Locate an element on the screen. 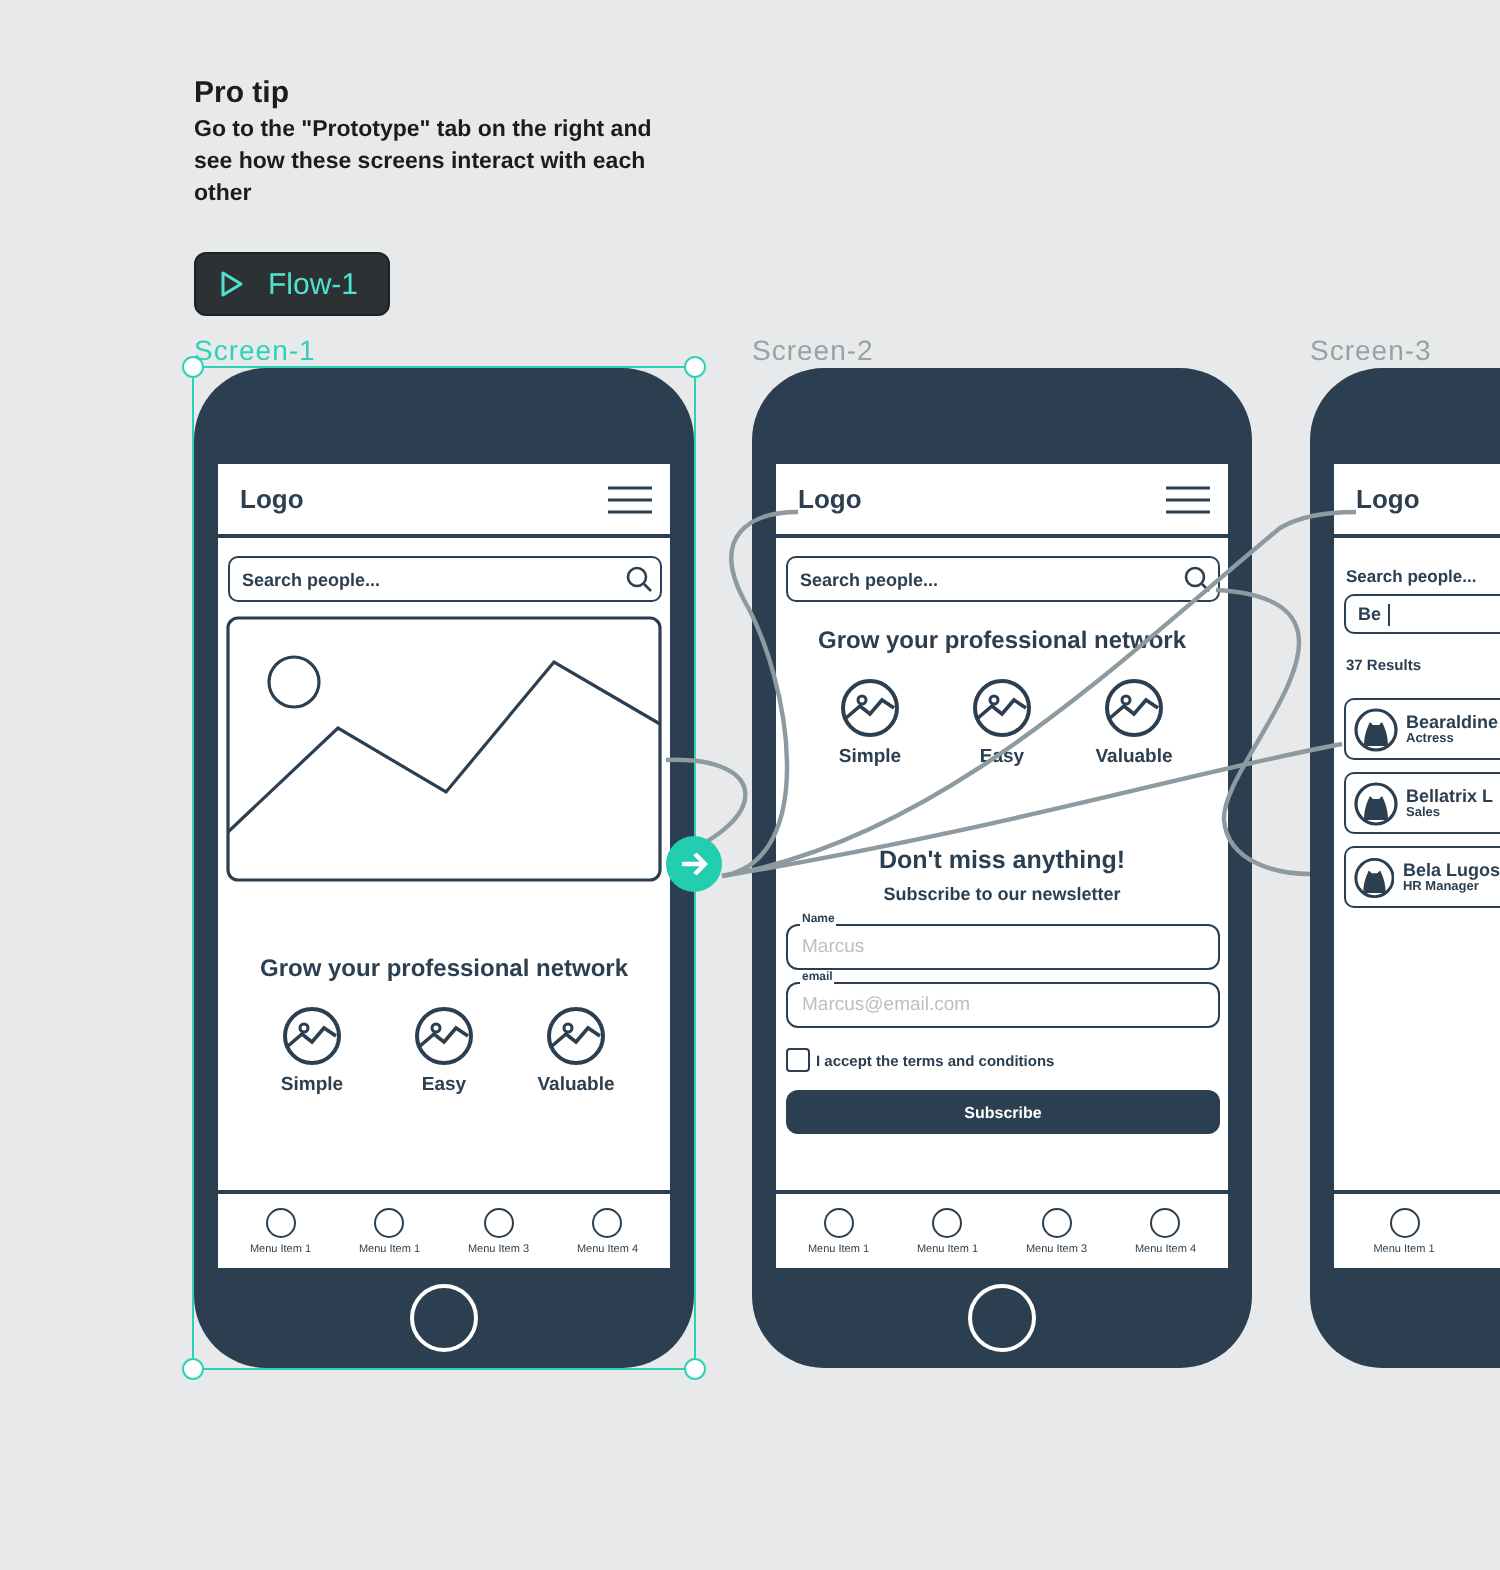  result-name: Bellatrix L is located at coordinates (1450, 796).